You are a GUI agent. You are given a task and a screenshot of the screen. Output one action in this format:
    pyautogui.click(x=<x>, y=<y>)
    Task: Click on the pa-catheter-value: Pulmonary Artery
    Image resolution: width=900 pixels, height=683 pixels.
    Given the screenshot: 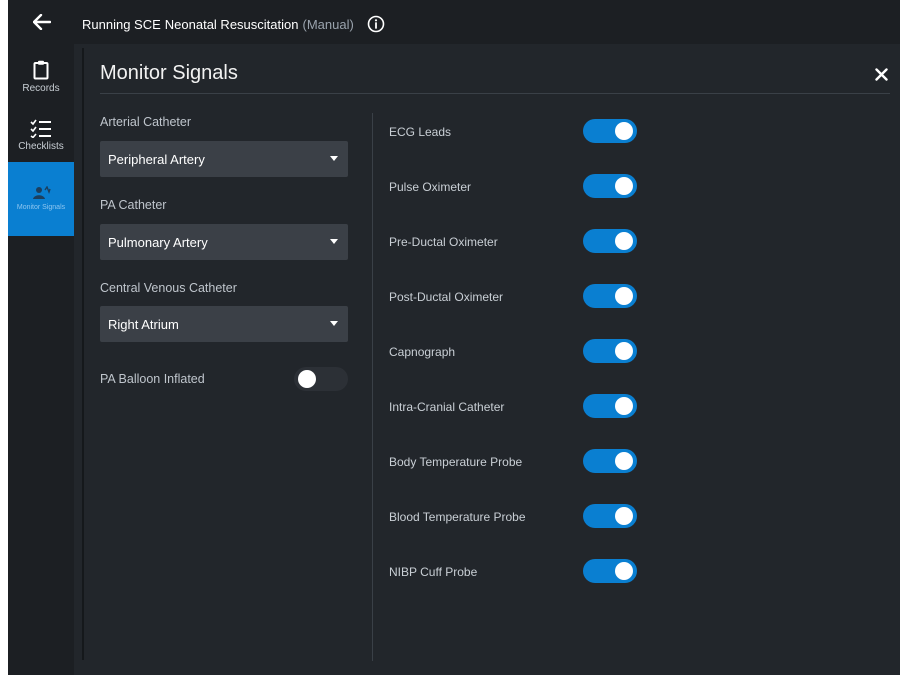 What is the action you would take?
    pyautogui.click(x=158, y=242)
    